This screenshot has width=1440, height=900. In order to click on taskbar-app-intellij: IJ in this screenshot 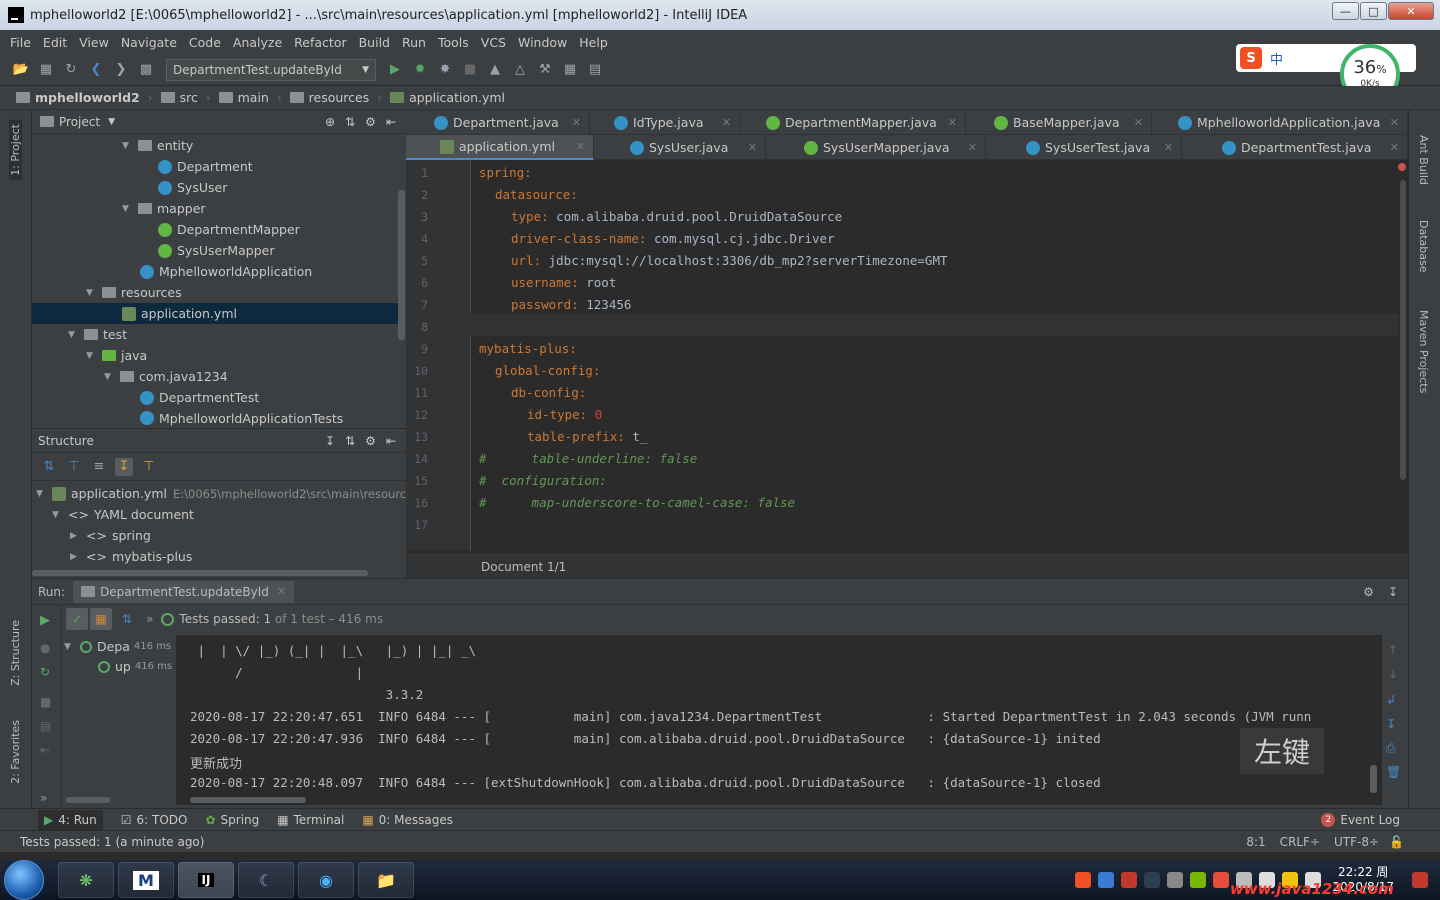, I will do `click(206, 880)`.